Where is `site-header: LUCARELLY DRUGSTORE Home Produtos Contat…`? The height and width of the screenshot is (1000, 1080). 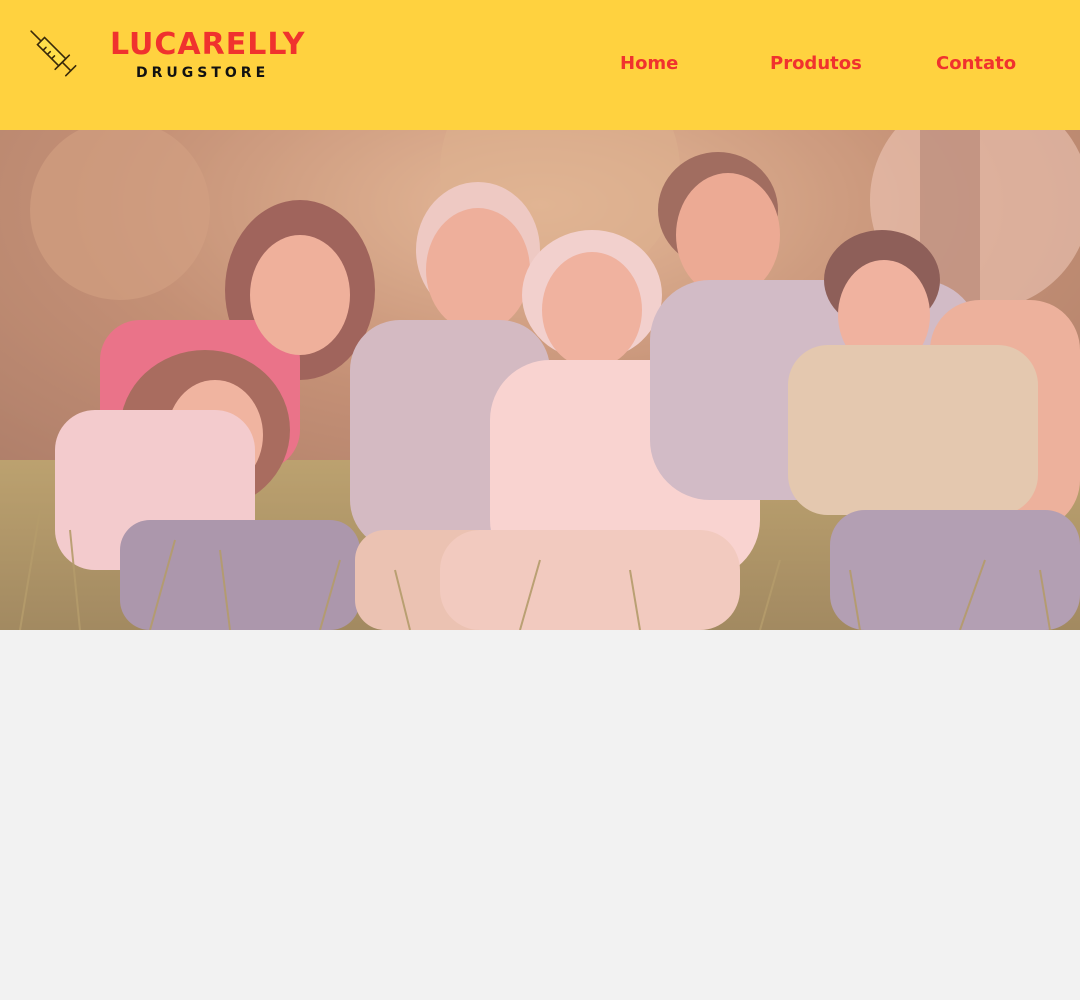 site-header: LUCARELLY DRUGSTORE Home Produtos Contat… is located at coordinates (540, 65).